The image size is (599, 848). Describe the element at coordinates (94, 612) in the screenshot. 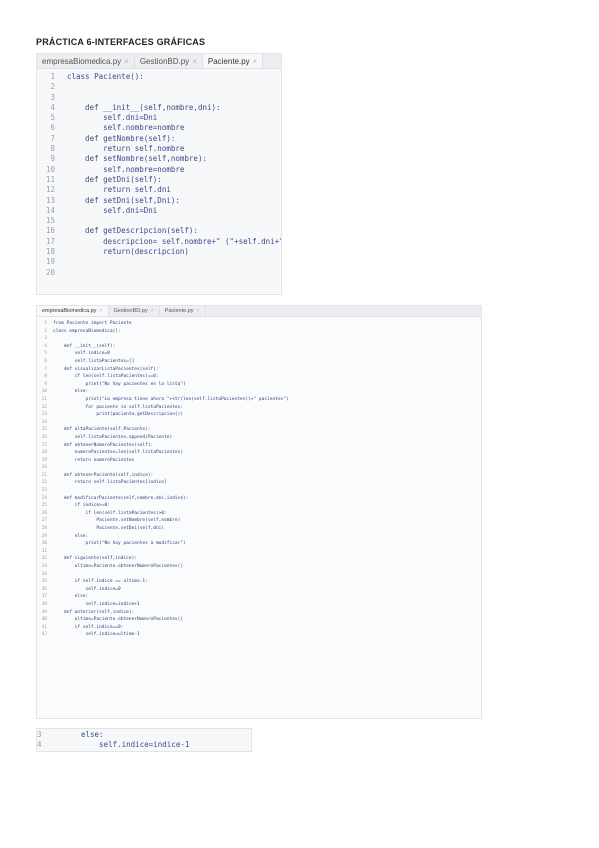

I see `code-text: def anterior(self,indice):` at that location.